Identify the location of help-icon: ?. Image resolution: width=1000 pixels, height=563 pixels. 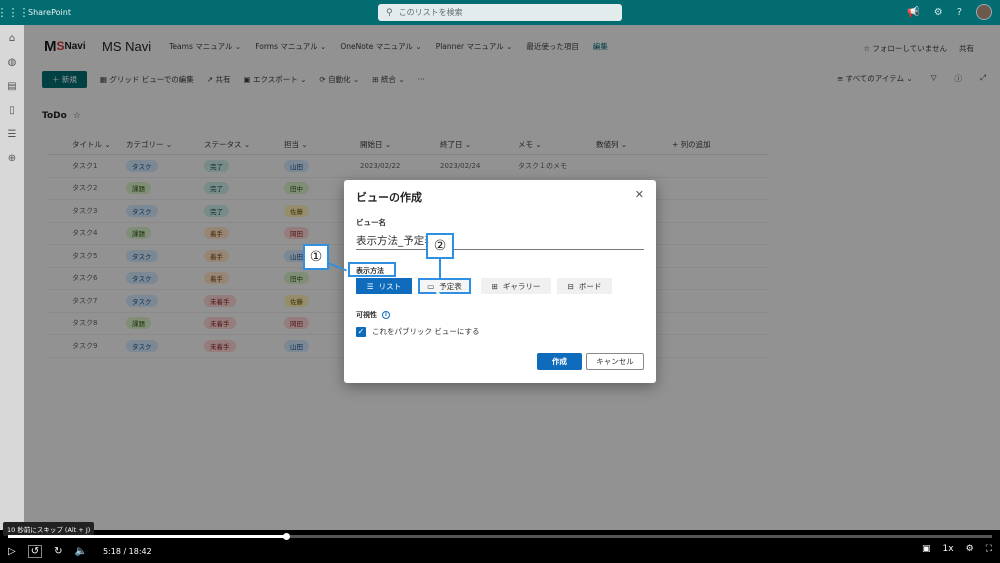
(959, 12).